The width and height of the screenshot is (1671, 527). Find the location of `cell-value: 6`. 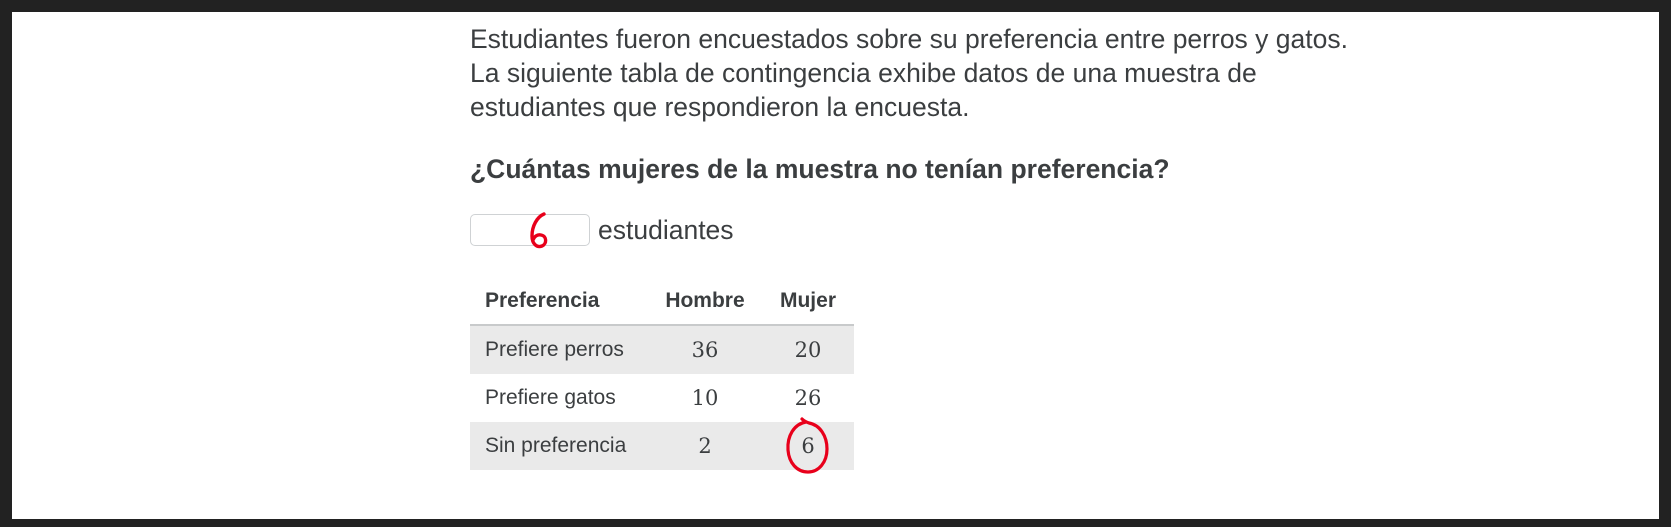

cell-value: 6 is located at coordinates (808, 446).